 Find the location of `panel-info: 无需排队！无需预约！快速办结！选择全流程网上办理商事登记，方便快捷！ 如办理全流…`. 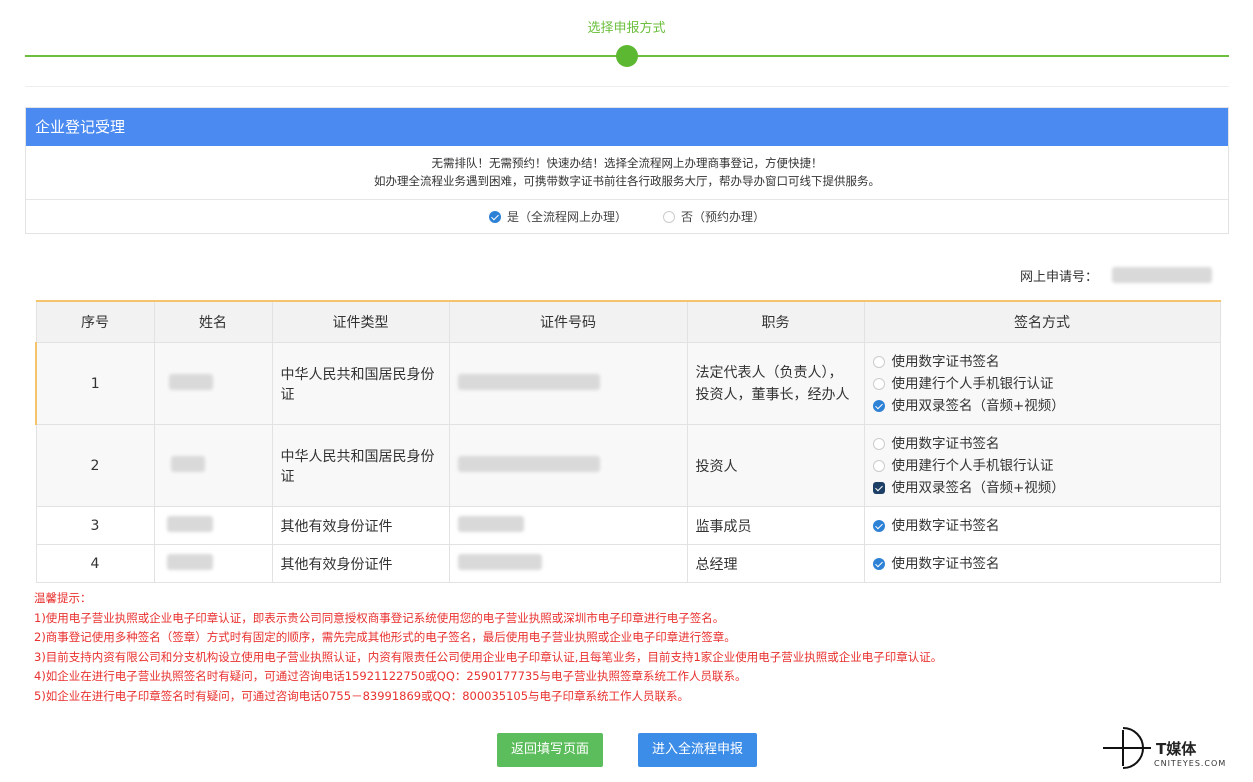

panel-info: 无需排队！无需预约！快速办结！选择全流程网上办理商事登记，方便快捷！ 如办理全流… is located at coordinates (627, 173).